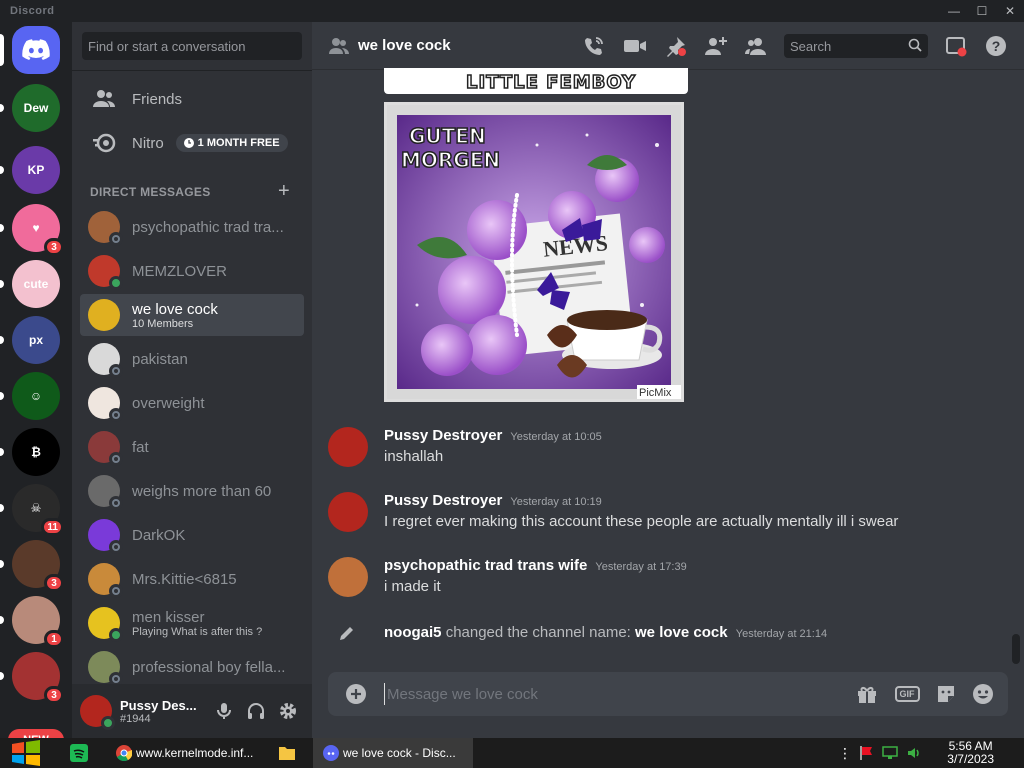 This screenshot has width=1024, height=768. What do you see at coordinates (192, 491) in the screenshot?
I see `dm-list-item: weighs more than 60` at bounding box center [192, 491].